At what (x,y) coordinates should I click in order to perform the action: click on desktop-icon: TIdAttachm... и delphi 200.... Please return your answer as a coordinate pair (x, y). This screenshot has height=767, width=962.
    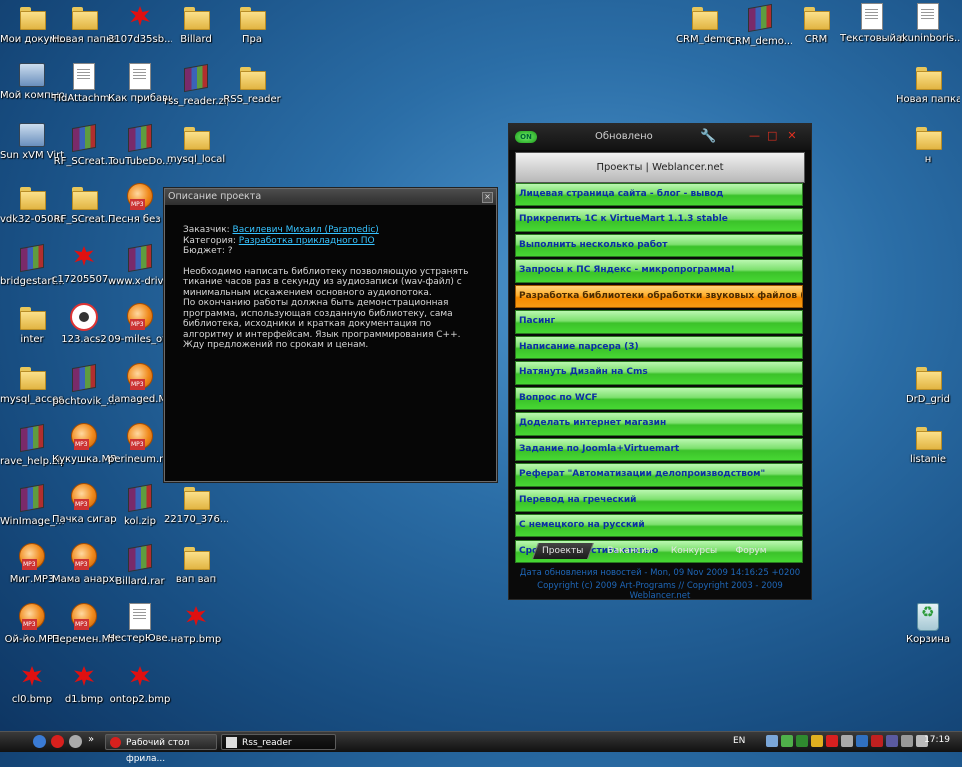
    Looking at the image, I should click on (84, 83).